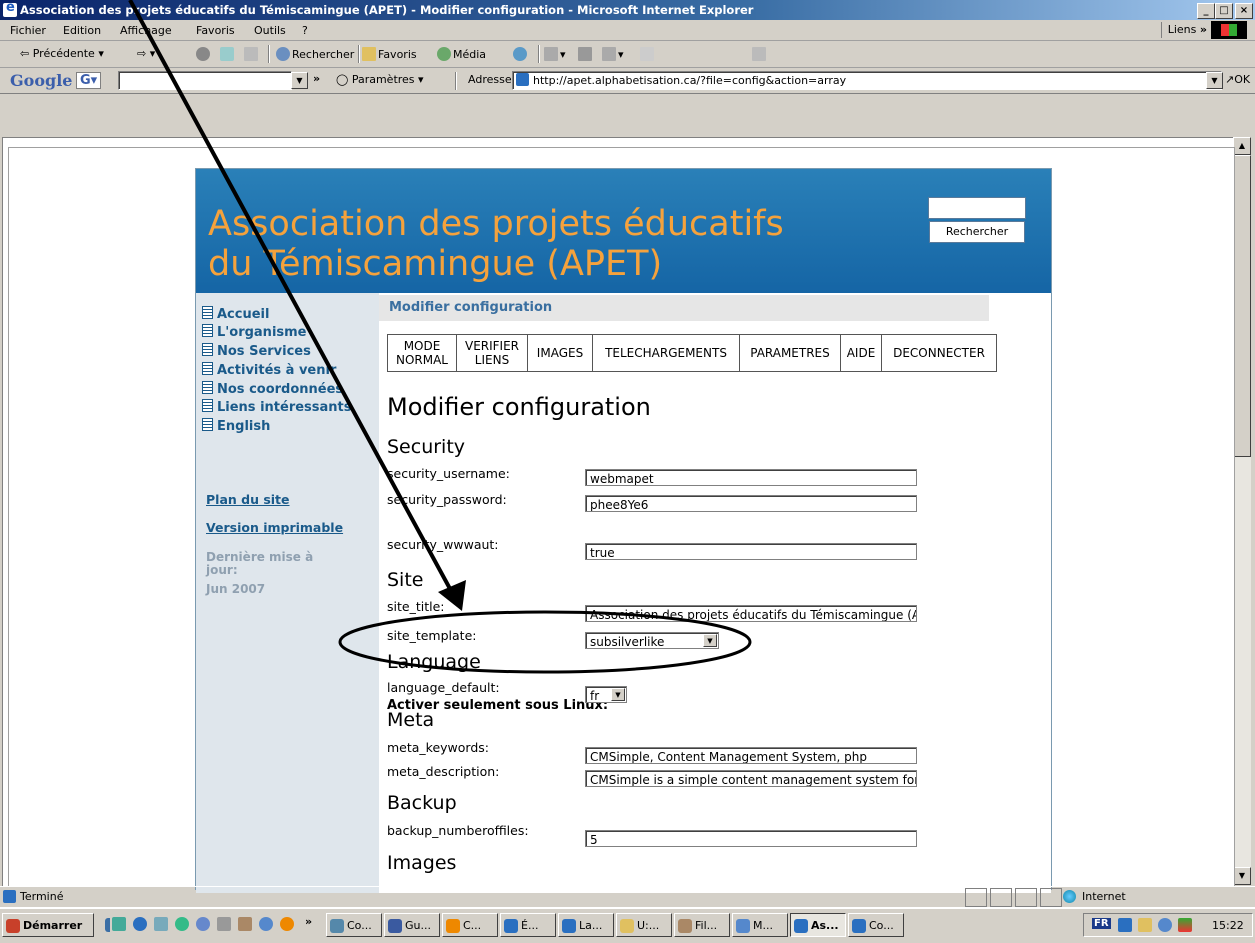 The height and width of the screenshot is (943, 1255). Describe the element at coordinates (1101, 923) in the screenshot. I see `language-indicator: FR` at that location.